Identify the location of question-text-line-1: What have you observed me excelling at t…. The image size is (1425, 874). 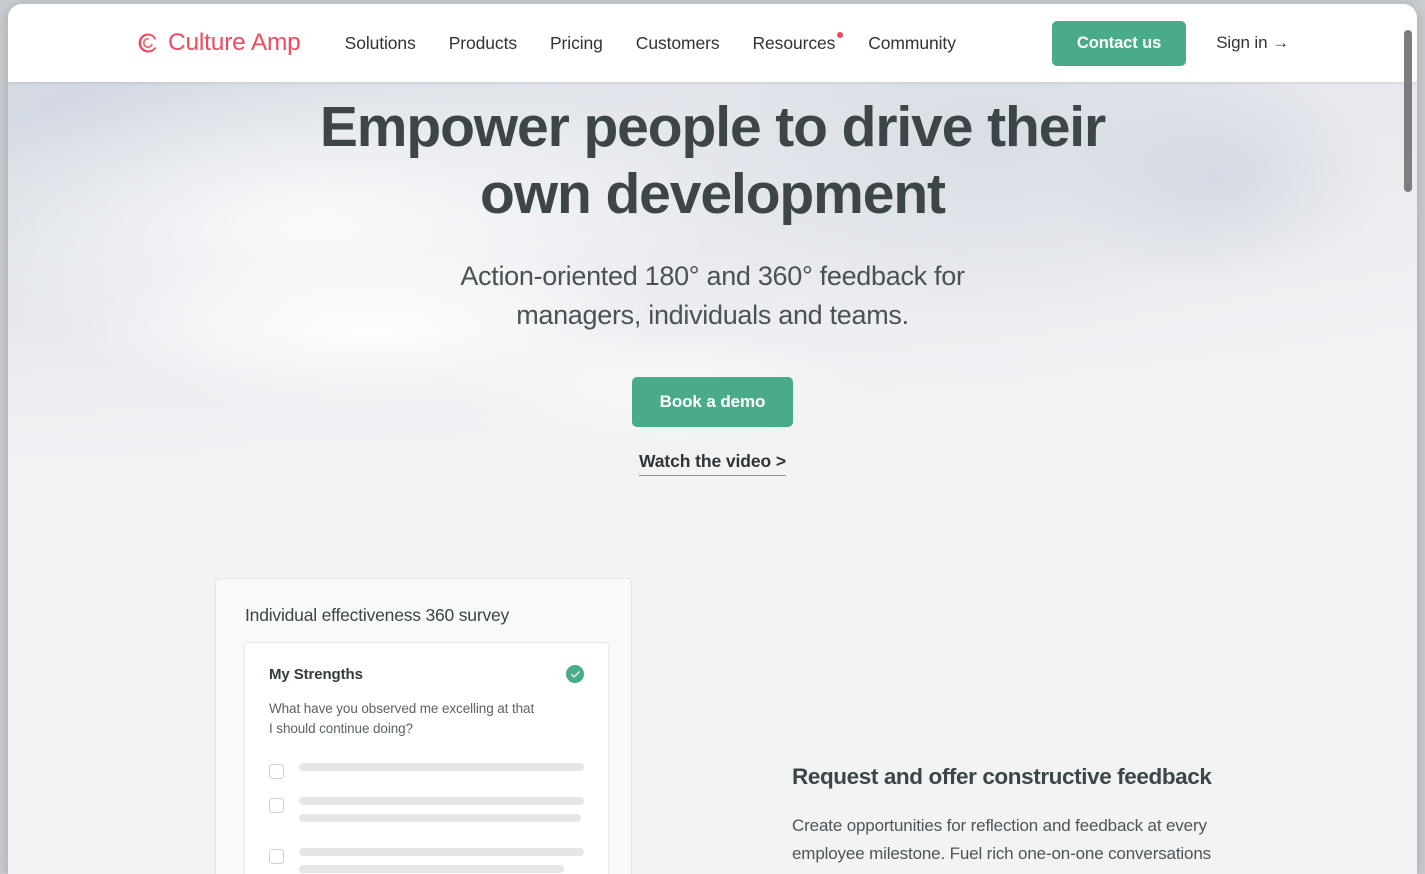
(402, 708).